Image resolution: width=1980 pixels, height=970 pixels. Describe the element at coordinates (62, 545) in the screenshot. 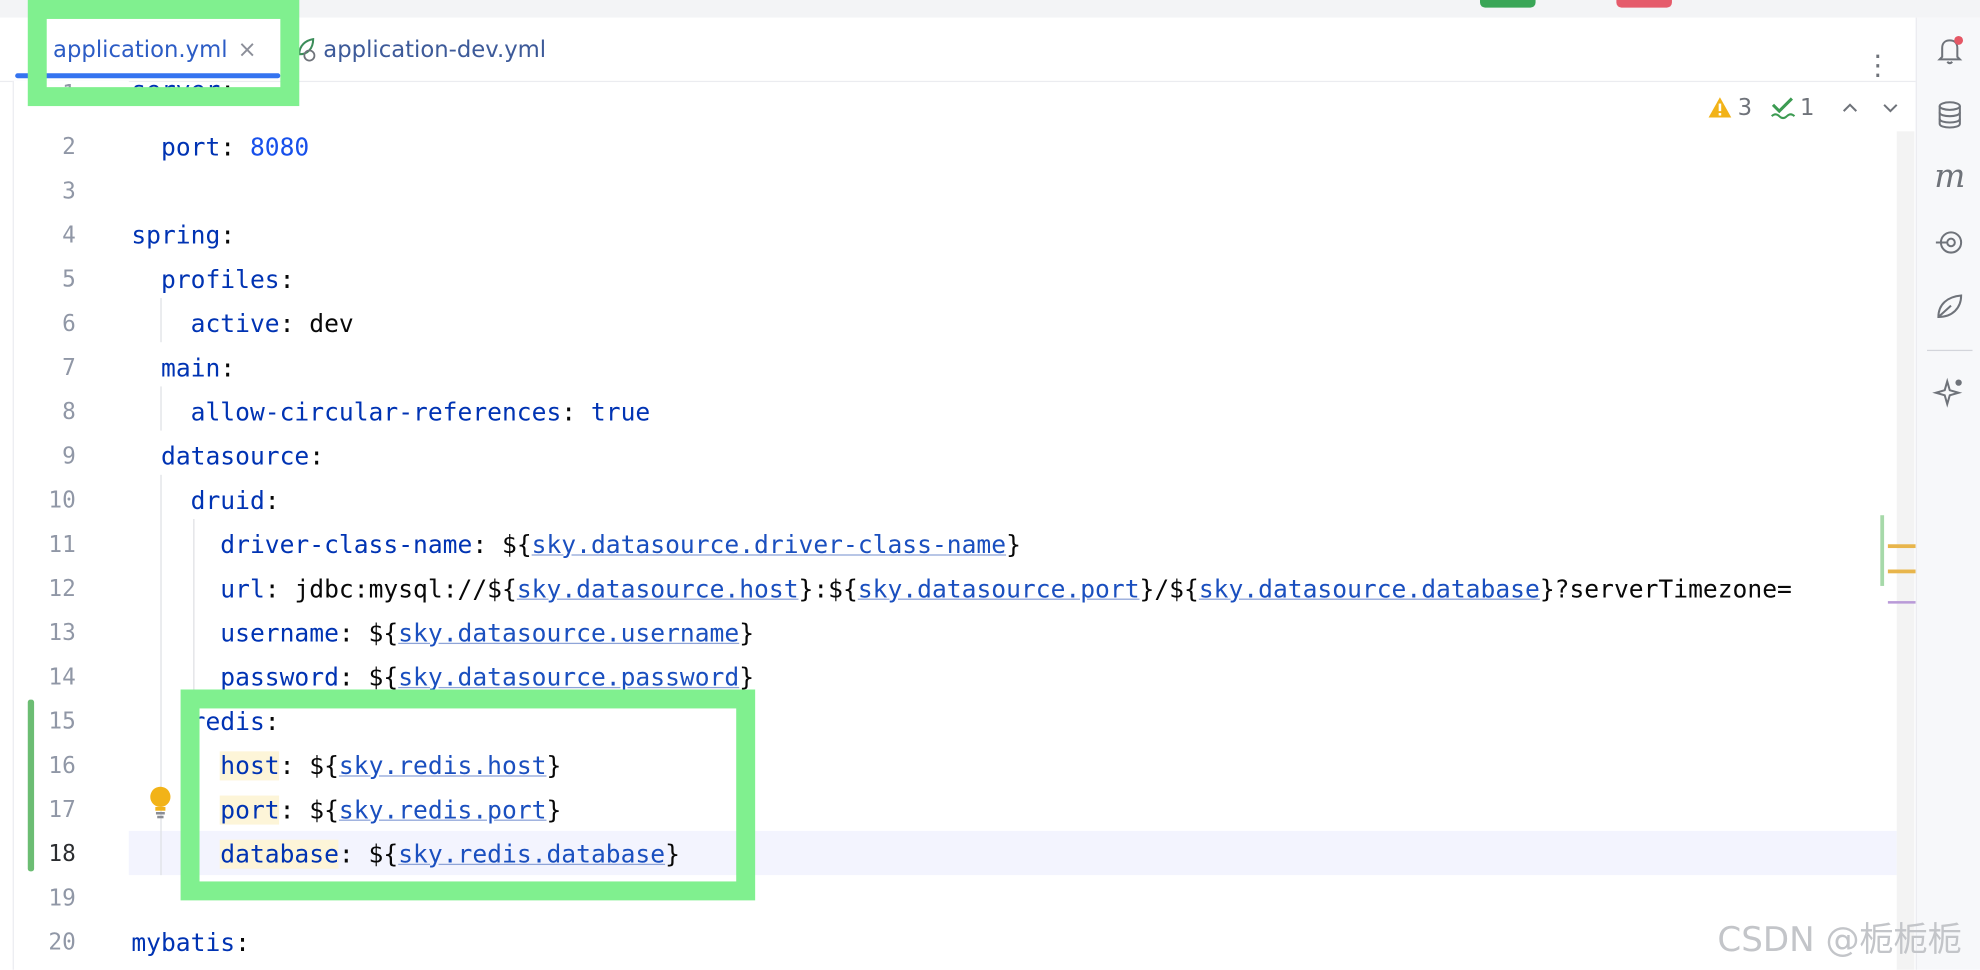

I see `line-number: 11` at that location.